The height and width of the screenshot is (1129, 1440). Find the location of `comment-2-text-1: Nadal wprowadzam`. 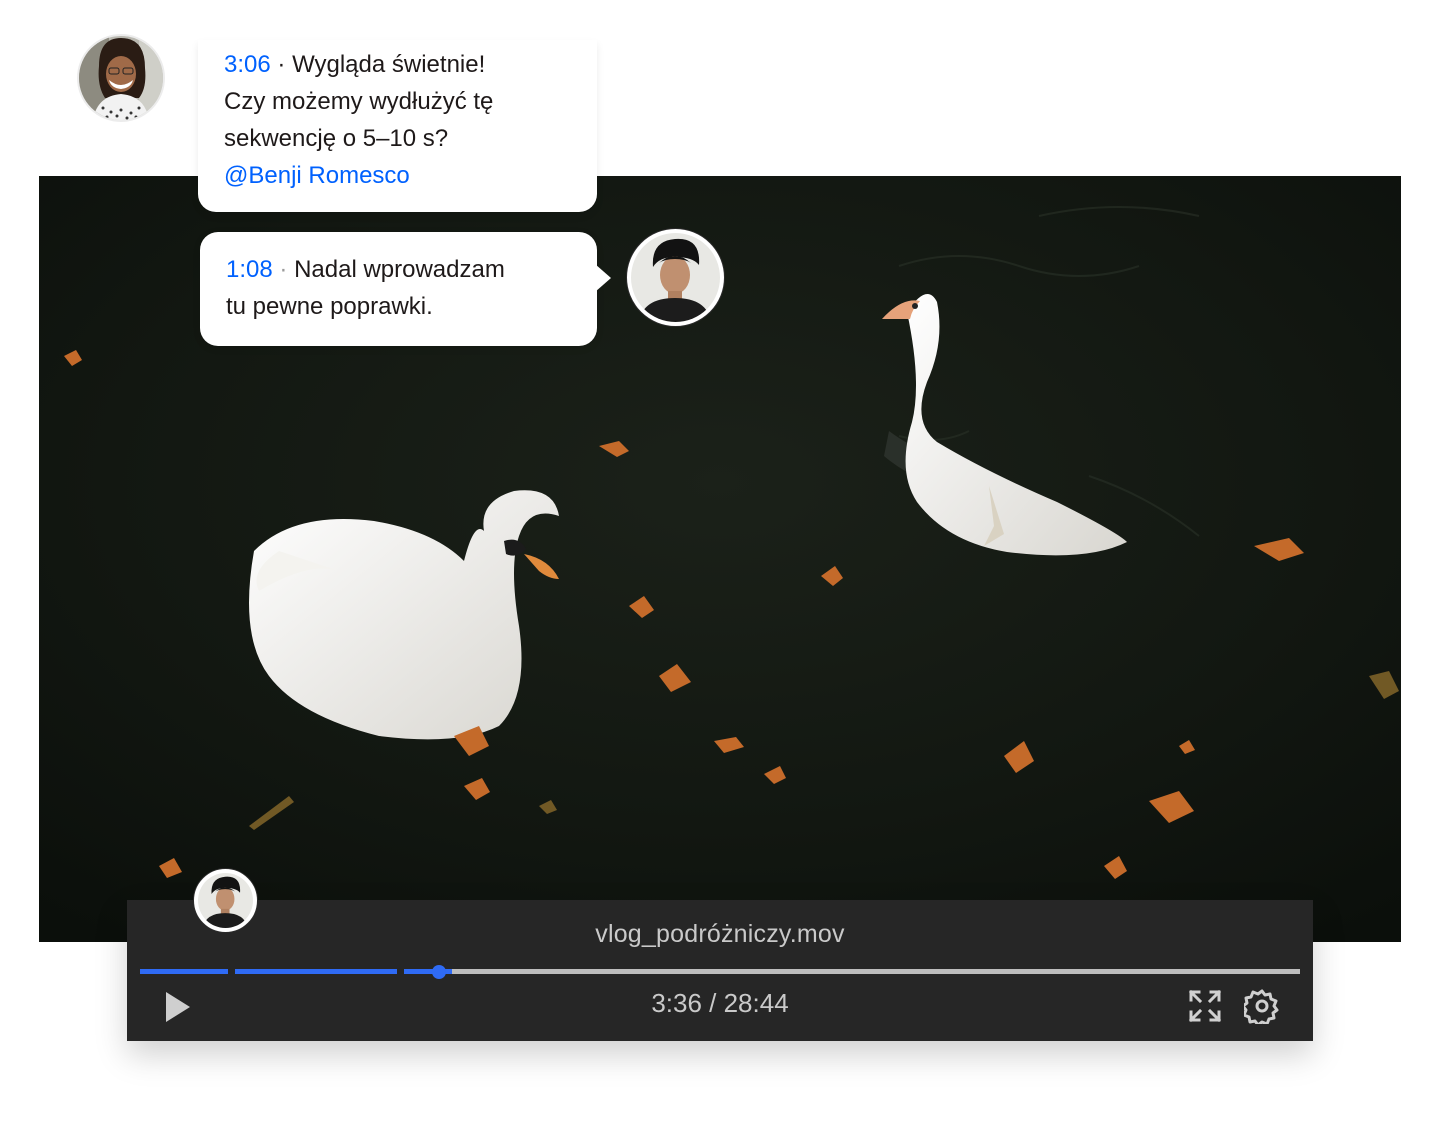

comment-2-text-1: Nadal wprowadzam is located at coordinates (399, 269).